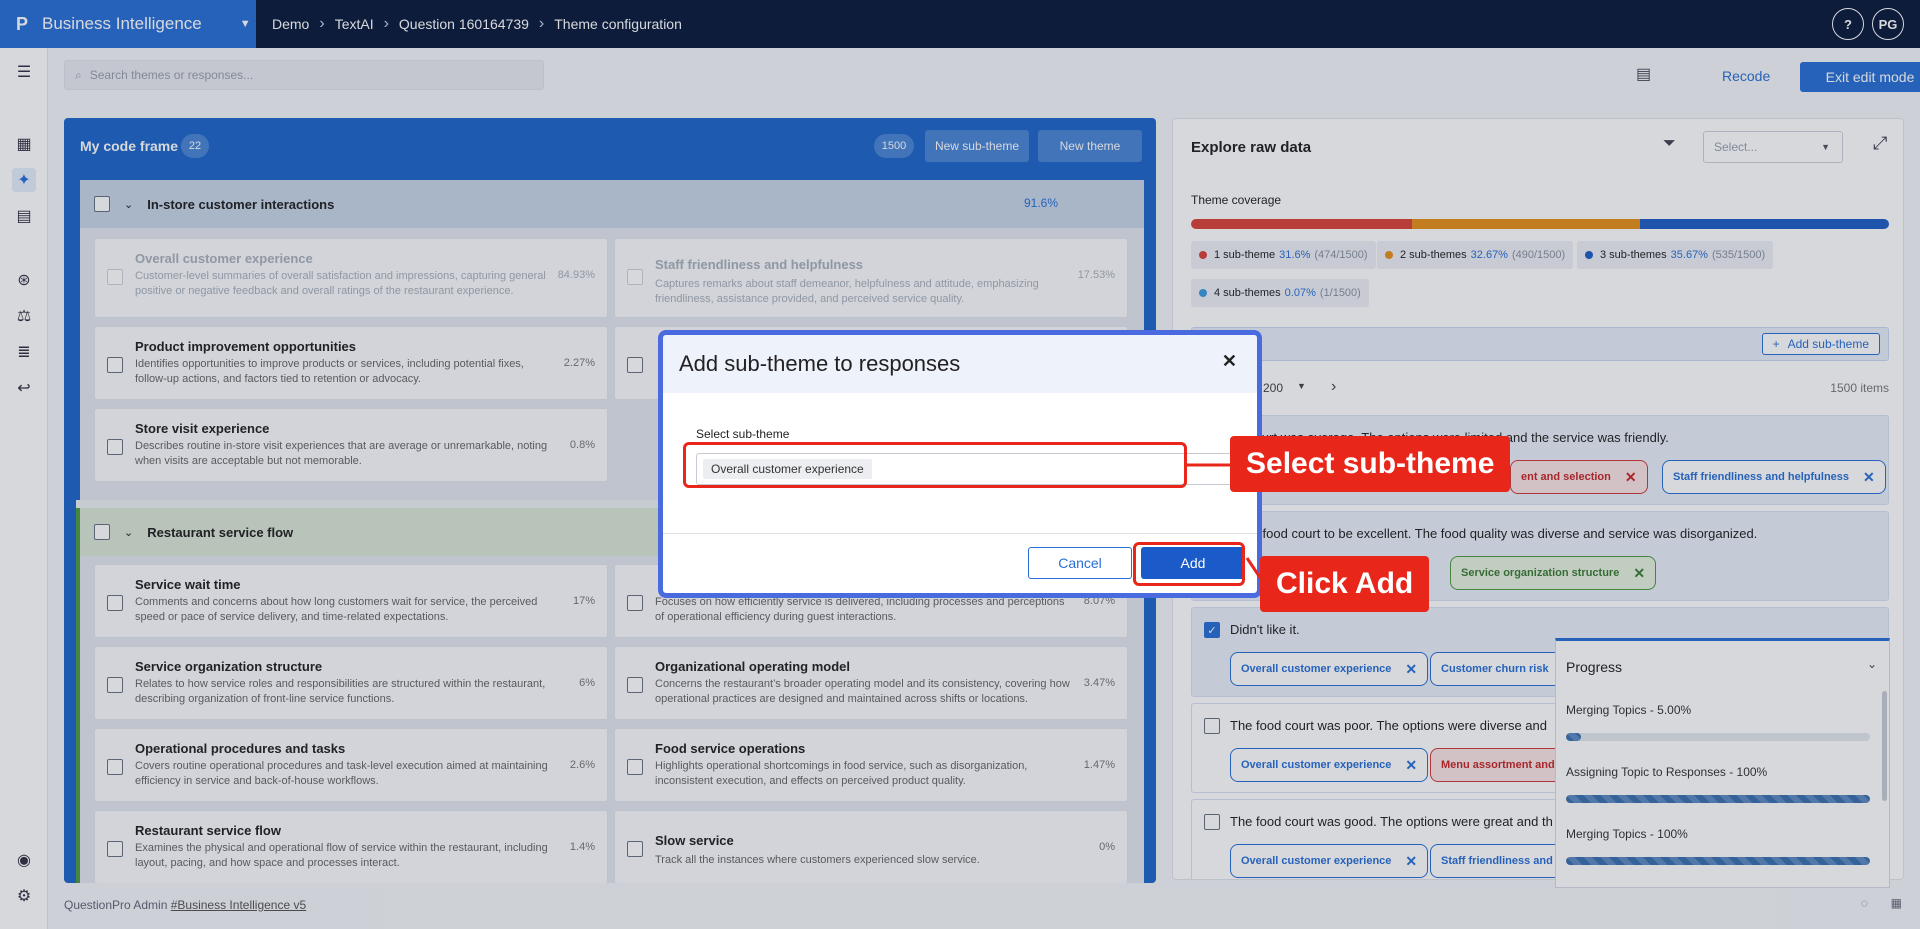 Image resolution: width=1920 pixels, height=929 pixels. What do you see at coordinates (960, 533) in the screenshot?
I see `modal-divider` at bounding box center [960, 533].